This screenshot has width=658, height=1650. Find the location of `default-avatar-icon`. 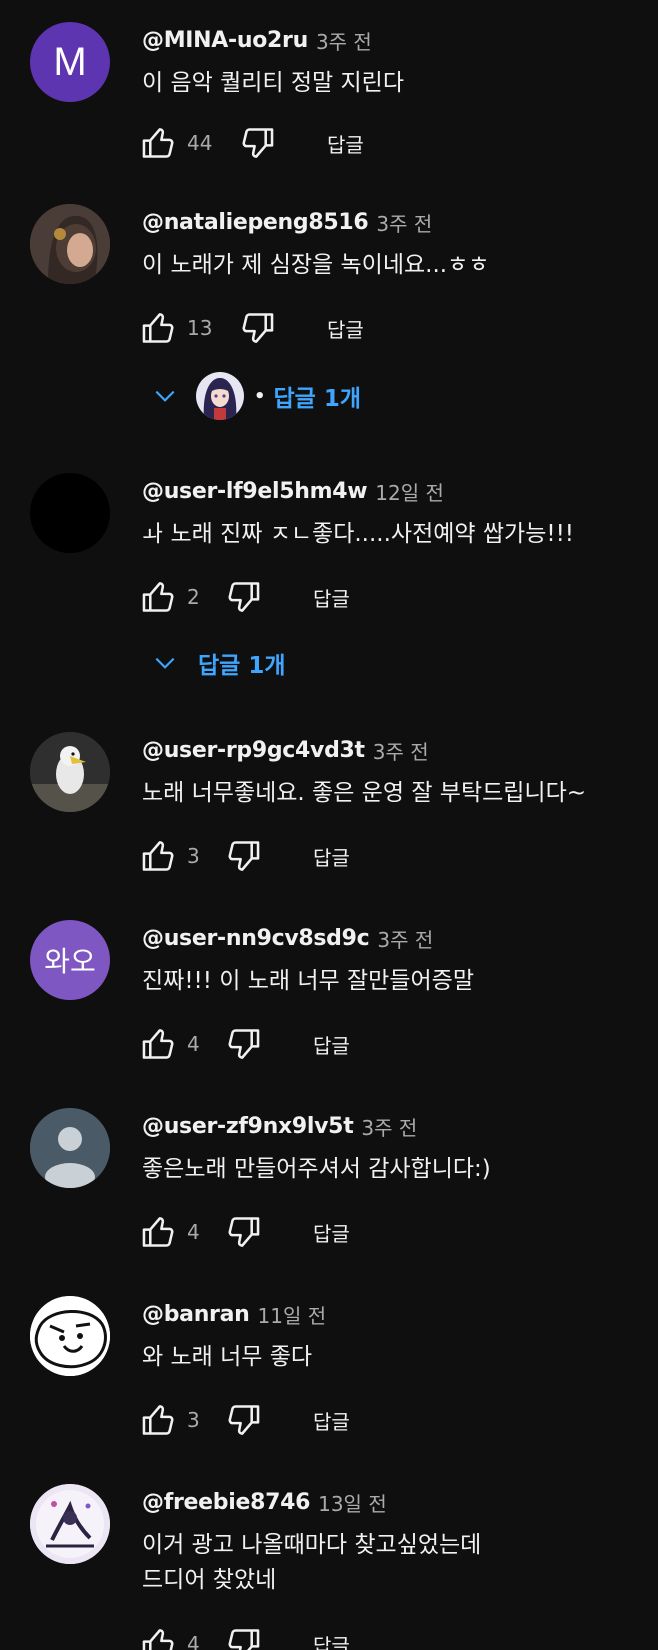

default-avatar-icon is located at coordinates (70, 1148).